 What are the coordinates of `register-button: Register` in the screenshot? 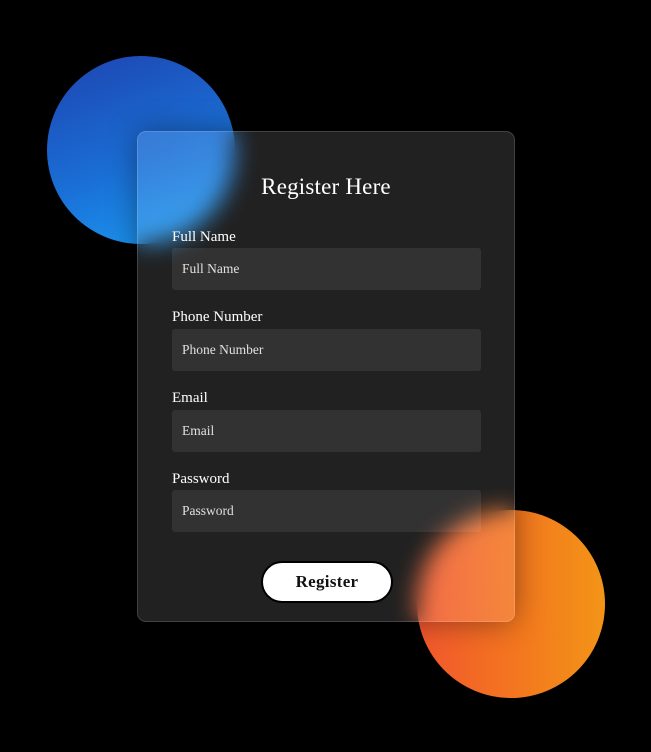 It's located at (327, 582).